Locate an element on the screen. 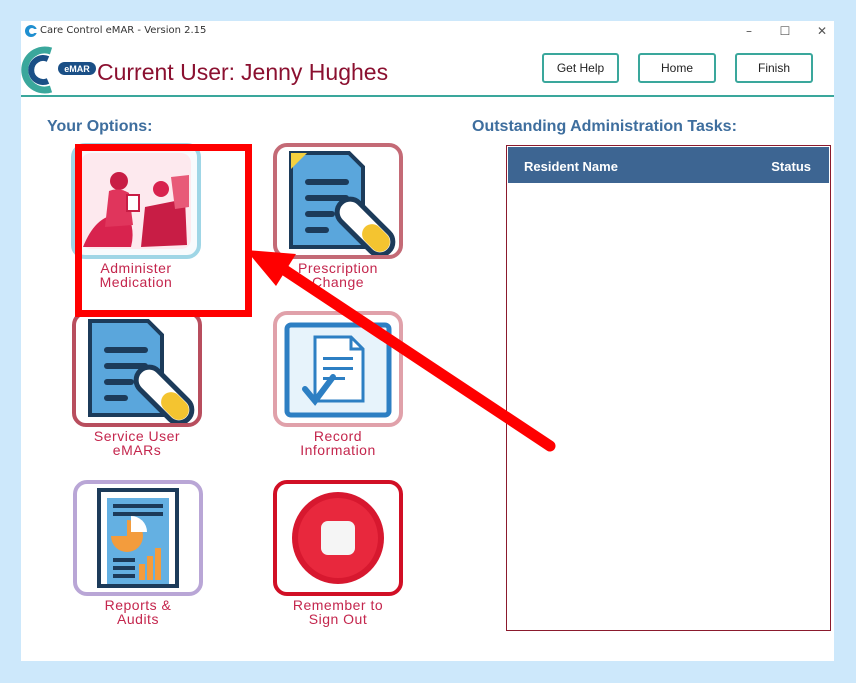 The image size is (856, 683). prescription-change-tile: Prescription Change is located at coordinates (338, 218).